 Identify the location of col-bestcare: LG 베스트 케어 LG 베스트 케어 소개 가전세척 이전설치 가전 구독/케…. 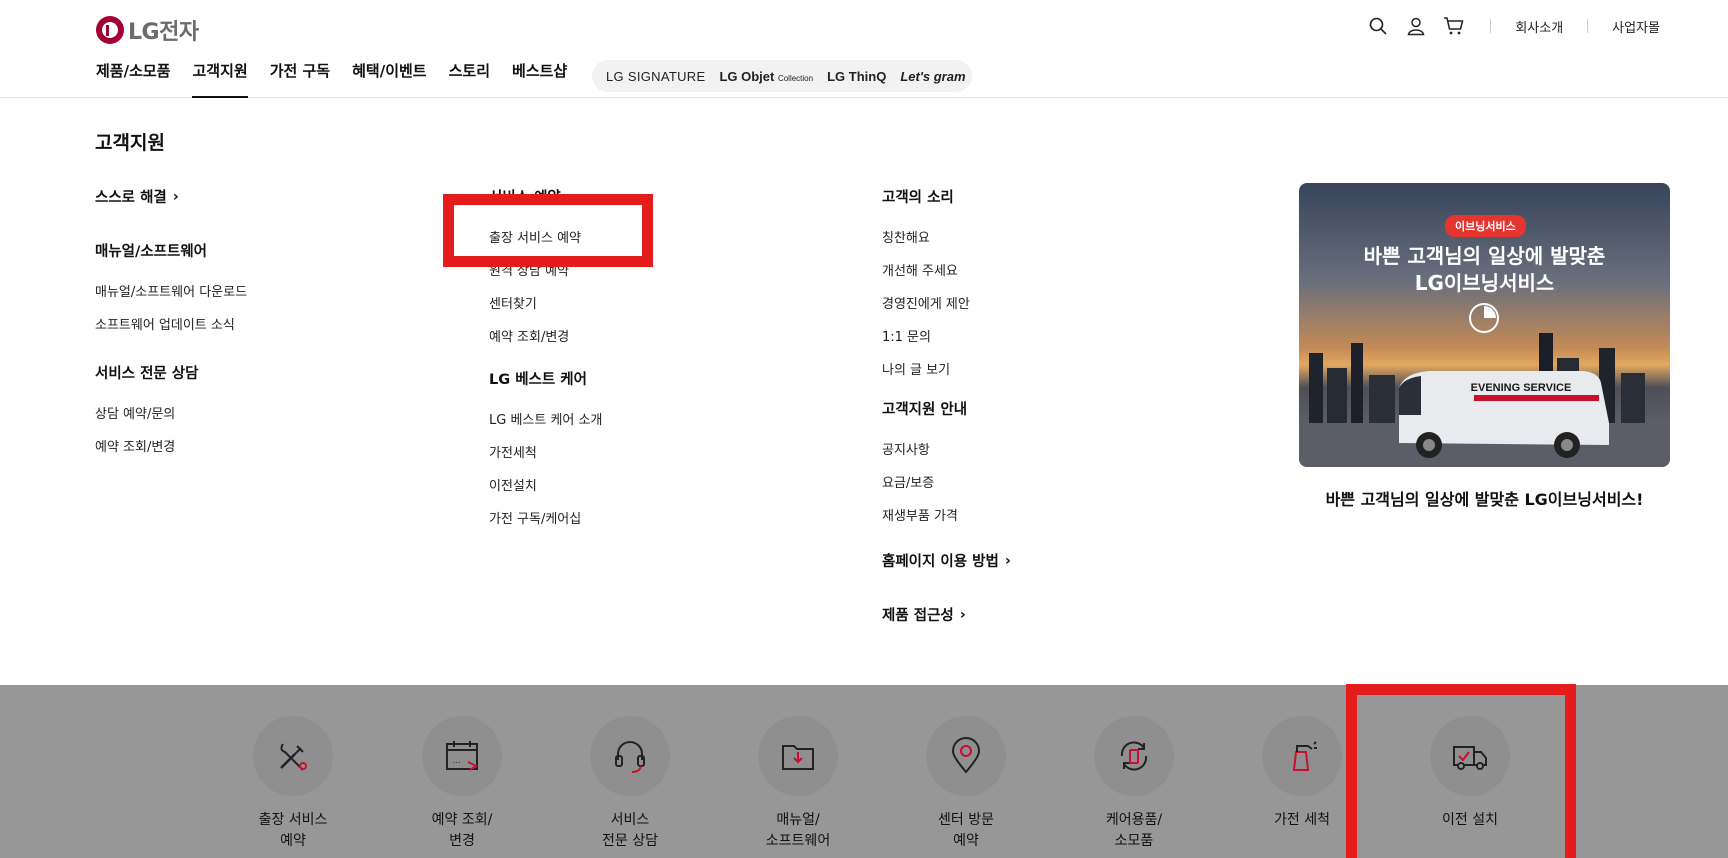
(545, 447).